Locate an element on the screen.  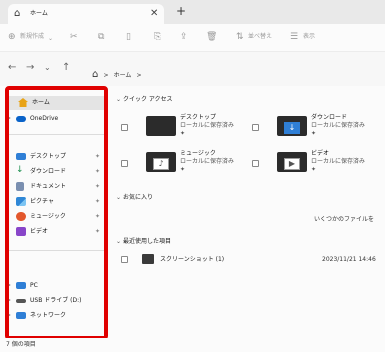
folder-downloads: ダウンロード ローカルに保存済み ✦ is located at coordinates (338, 126).